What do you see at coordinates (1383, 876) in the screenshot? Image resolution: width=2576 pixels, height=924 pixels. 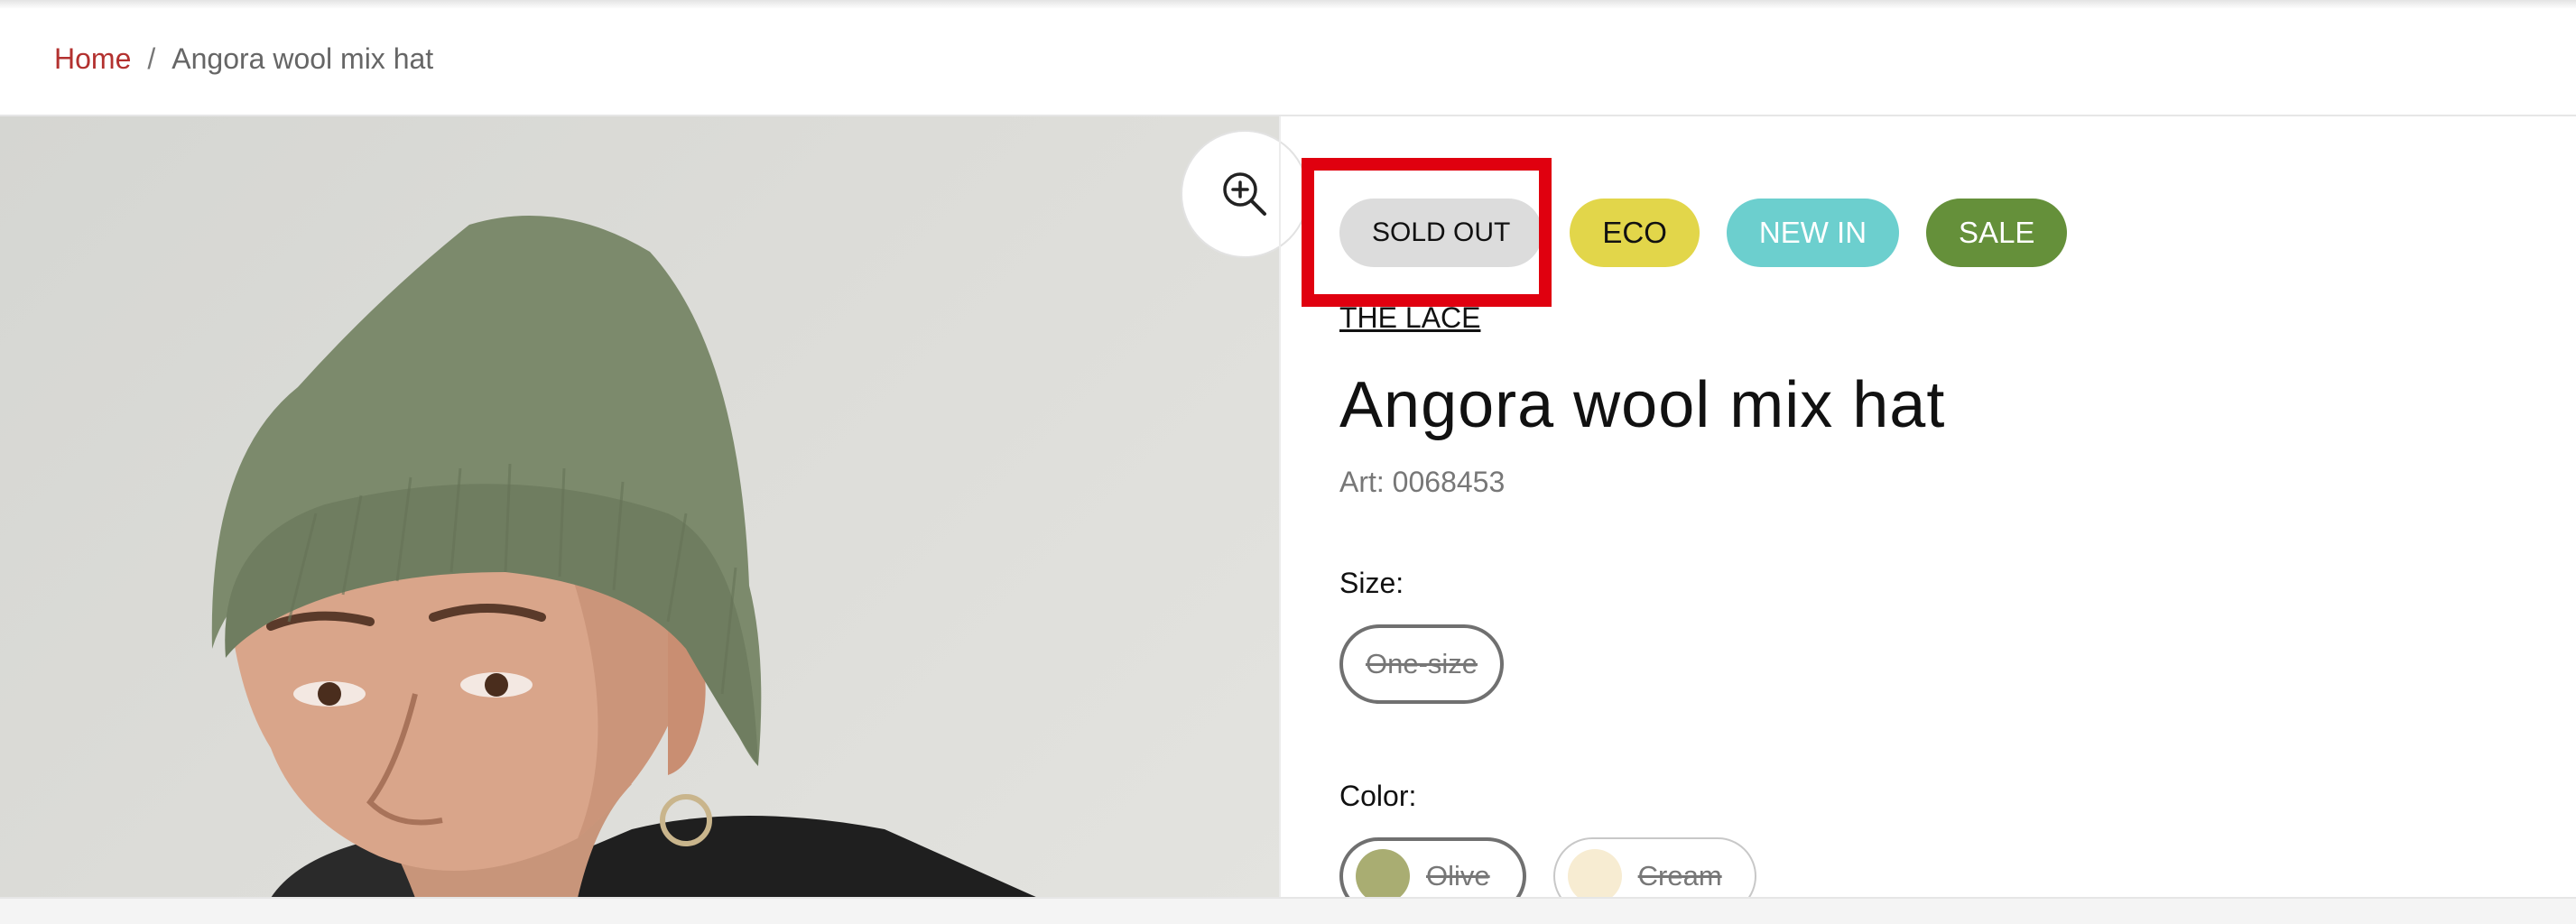 I see `olive-swatch` at bounding box center [1383, 876].